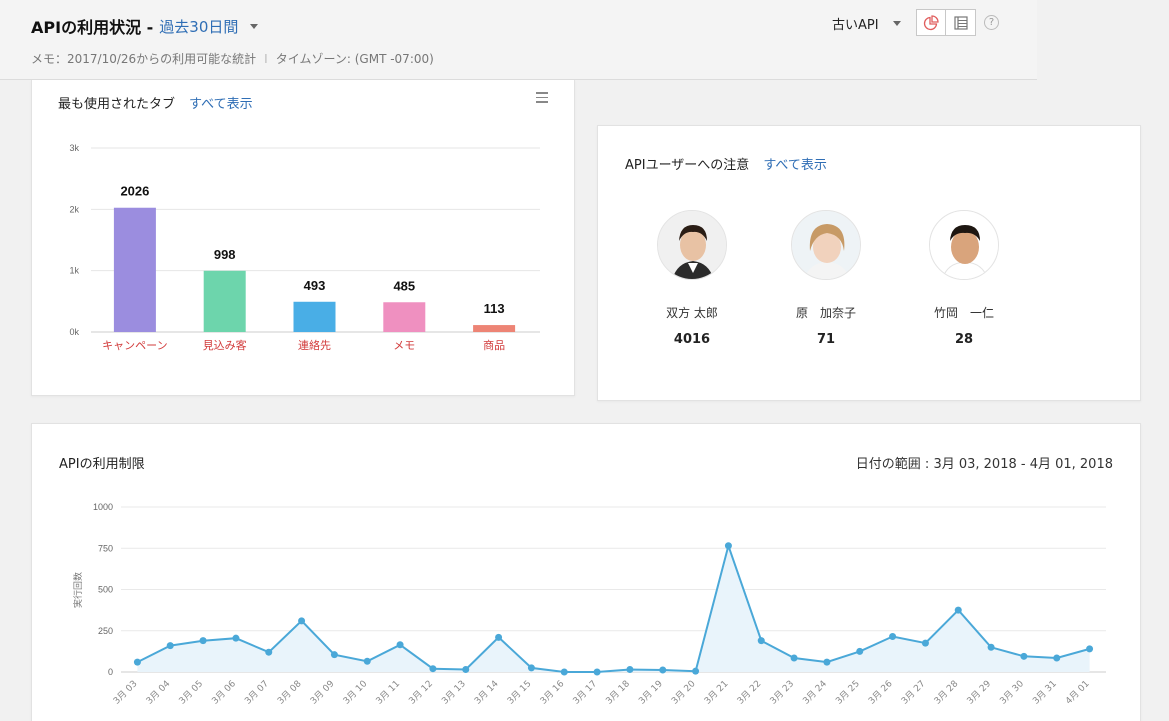  I want to click on bar-value-label: 113, so click(494, 308).